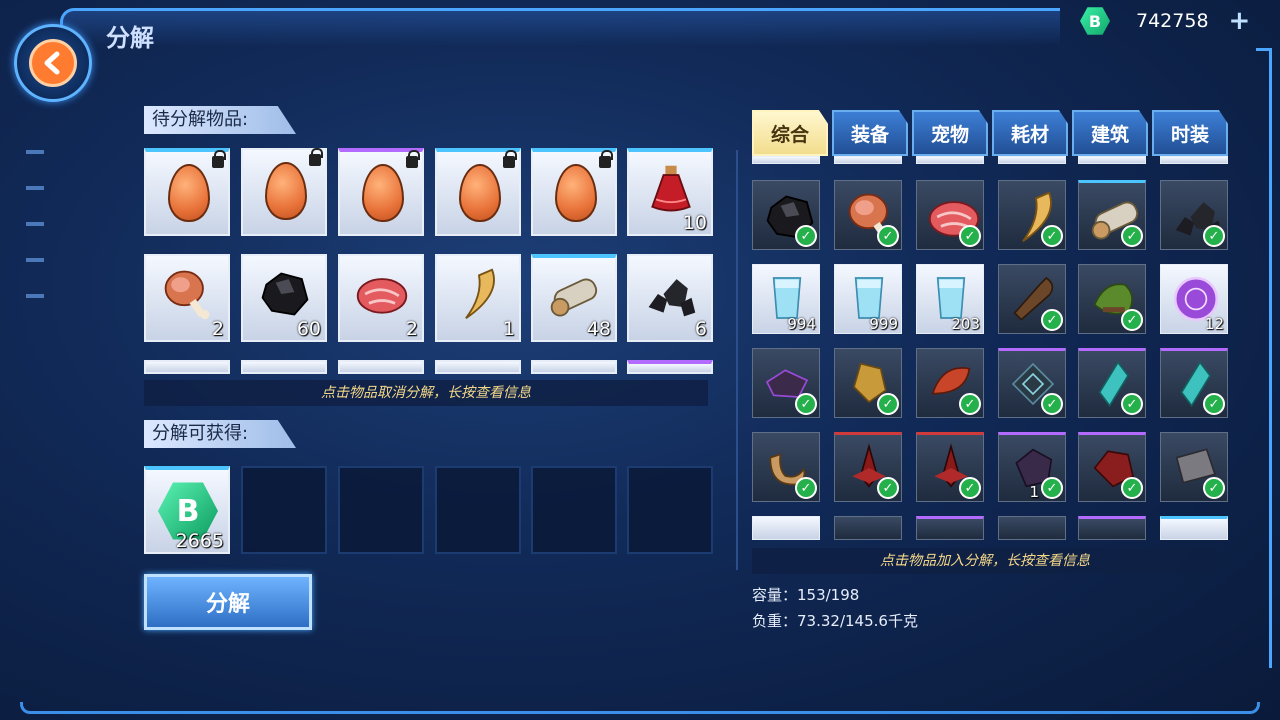 The image size is (1280, 720). I want to click on ore-rocks-icon, so click(671, 296).